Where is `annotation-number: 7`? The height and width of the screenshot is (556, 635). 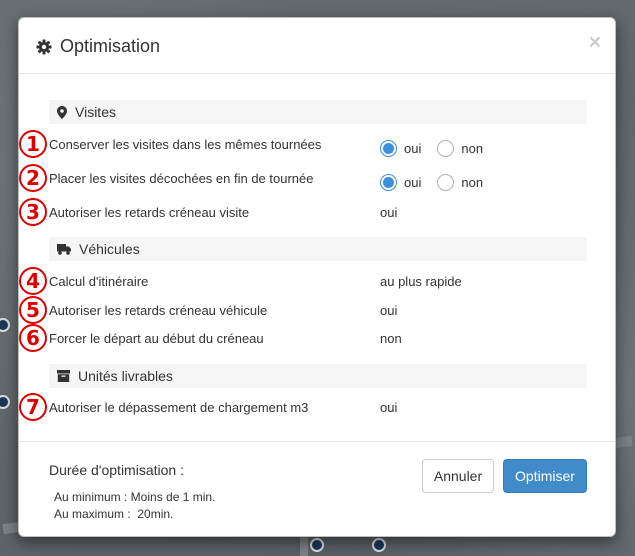 annotation-number: 7 is located at coordinates (33, 407).